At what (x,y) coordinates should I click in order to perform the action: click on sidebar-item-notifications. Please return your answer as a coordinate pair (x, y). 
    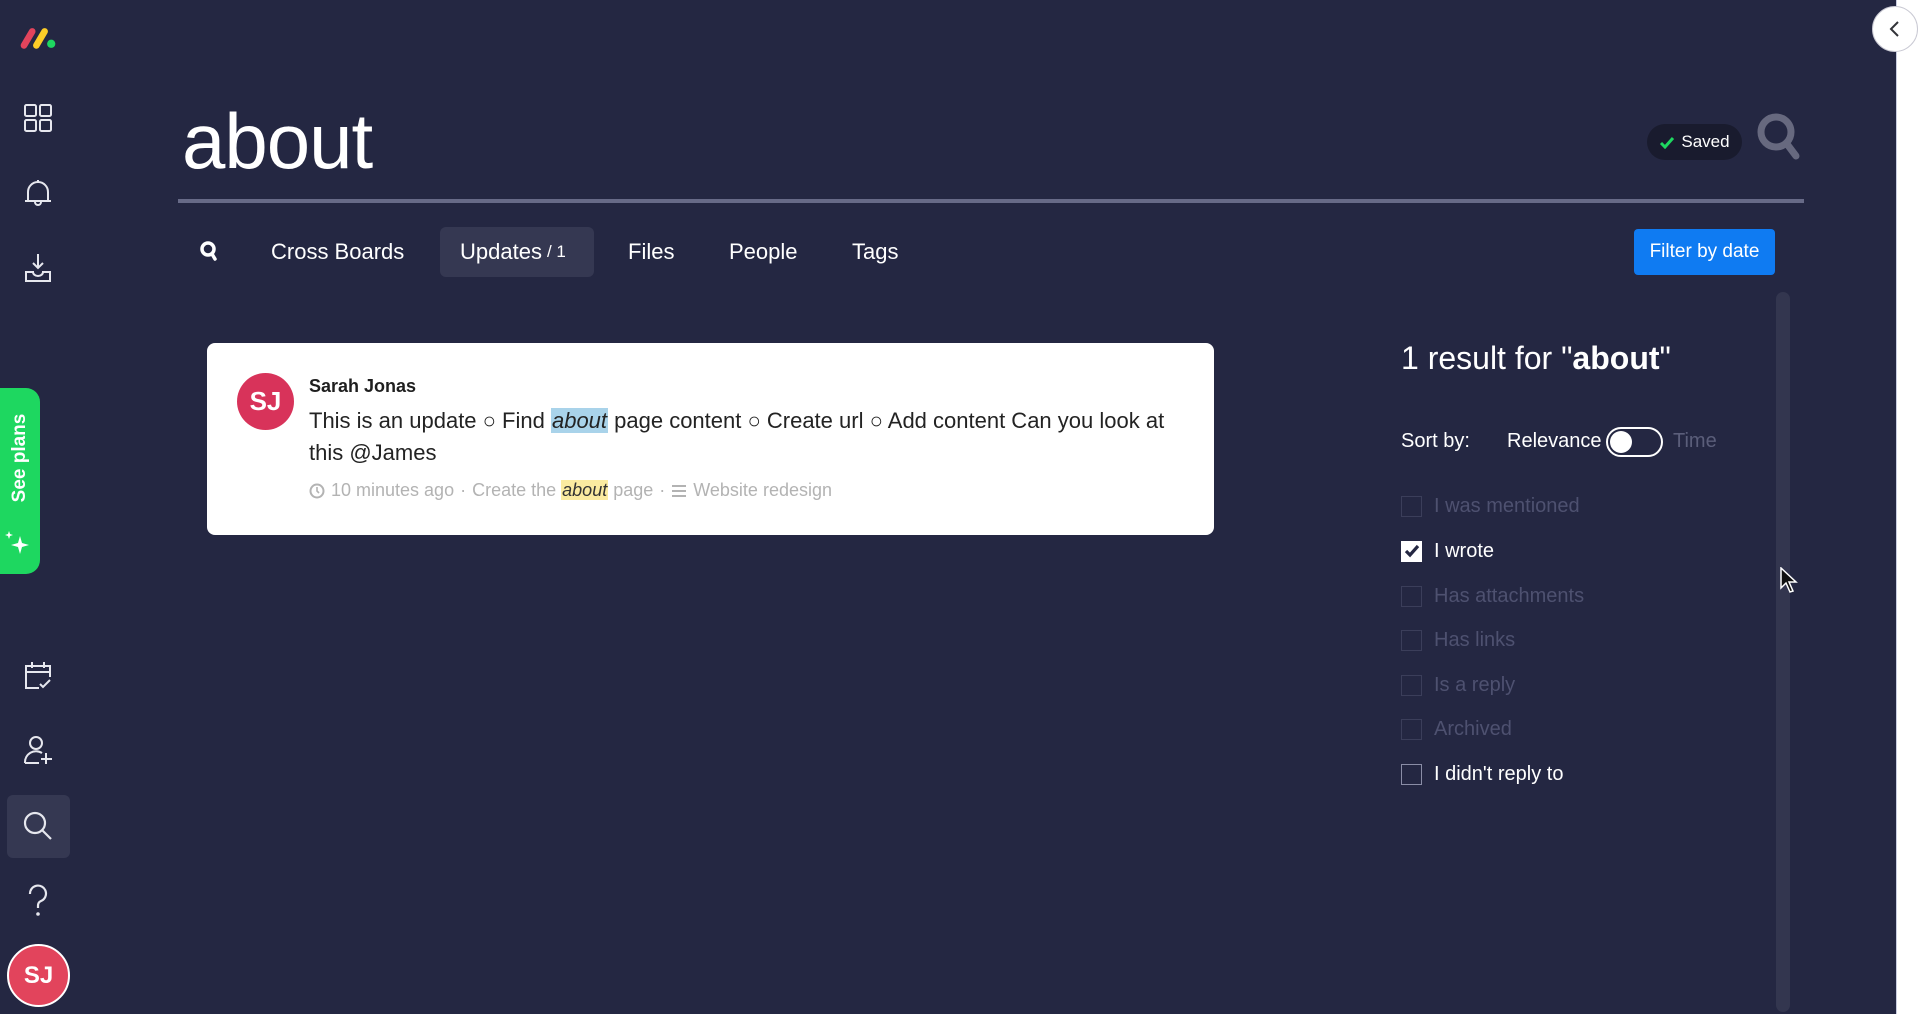
    Looking at the image, I should click on (38, 193).